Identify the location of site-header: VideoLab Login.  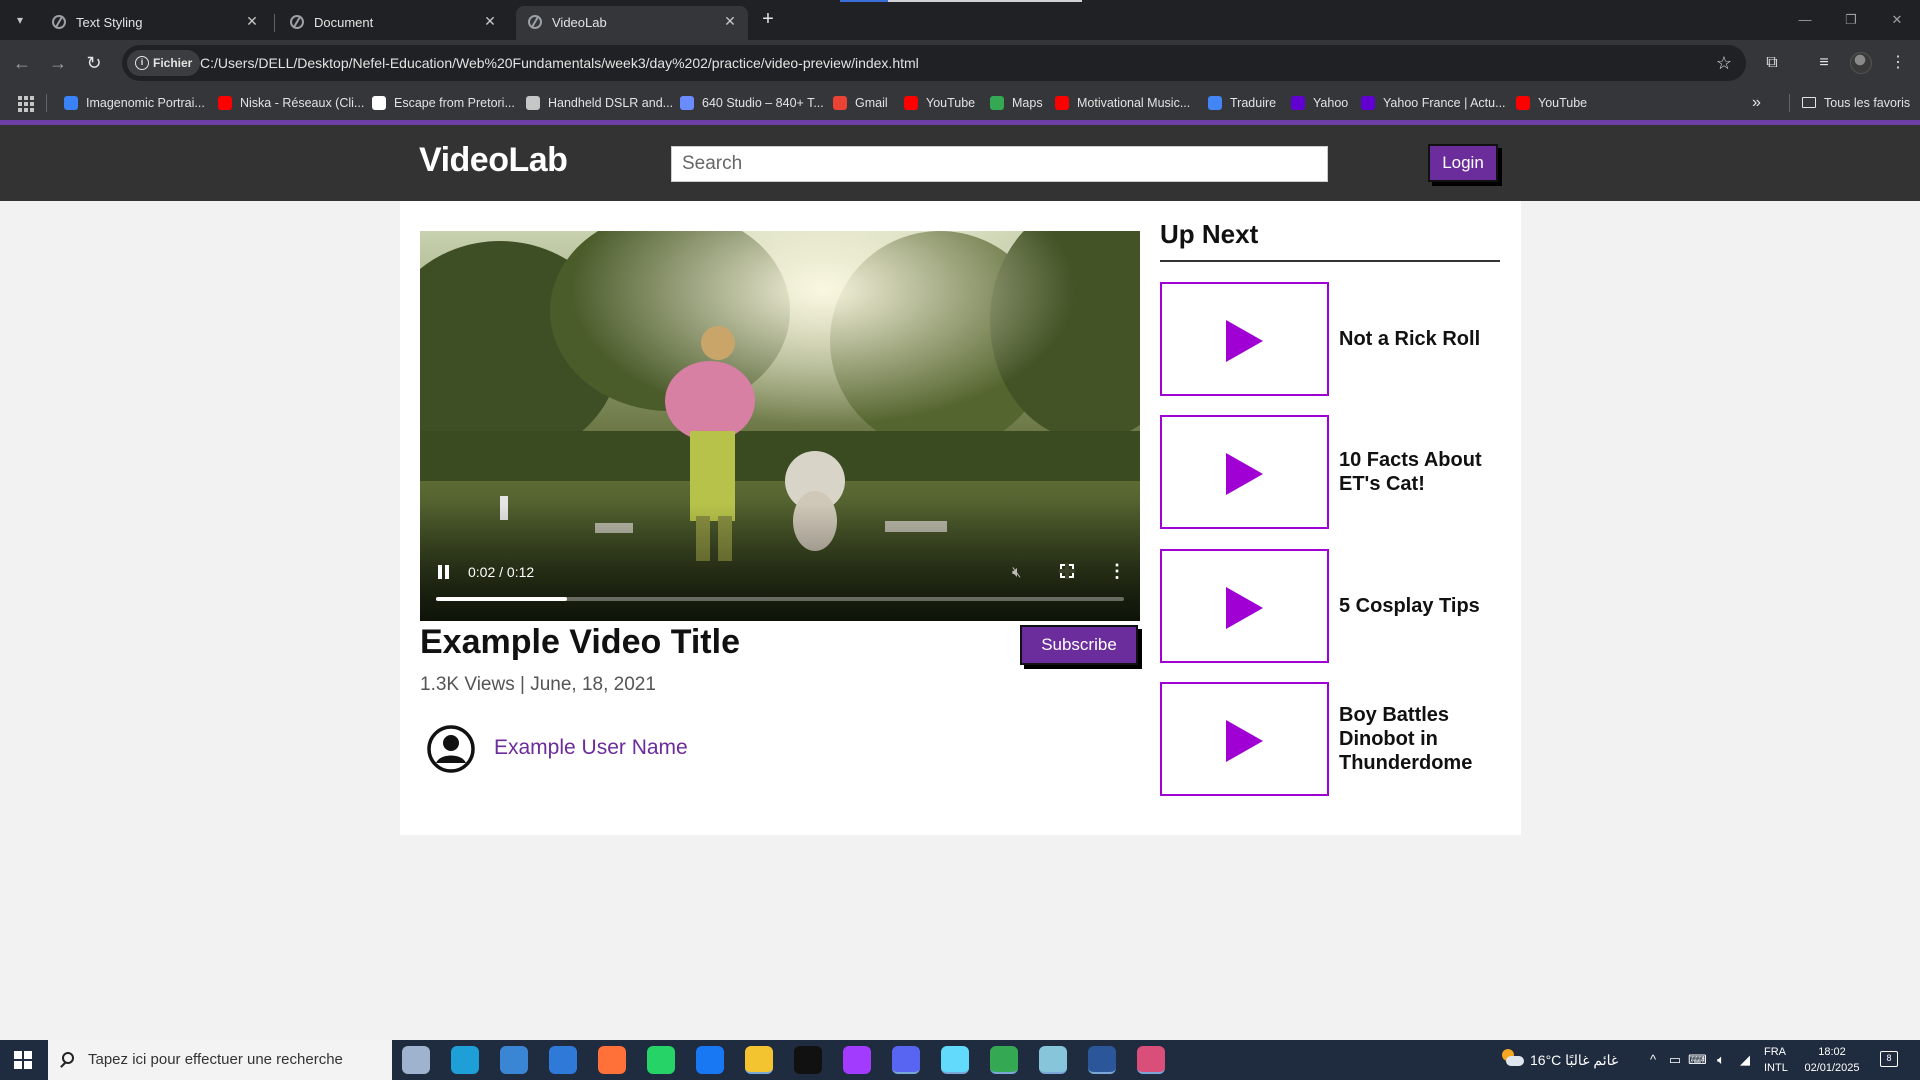
(960, 163).